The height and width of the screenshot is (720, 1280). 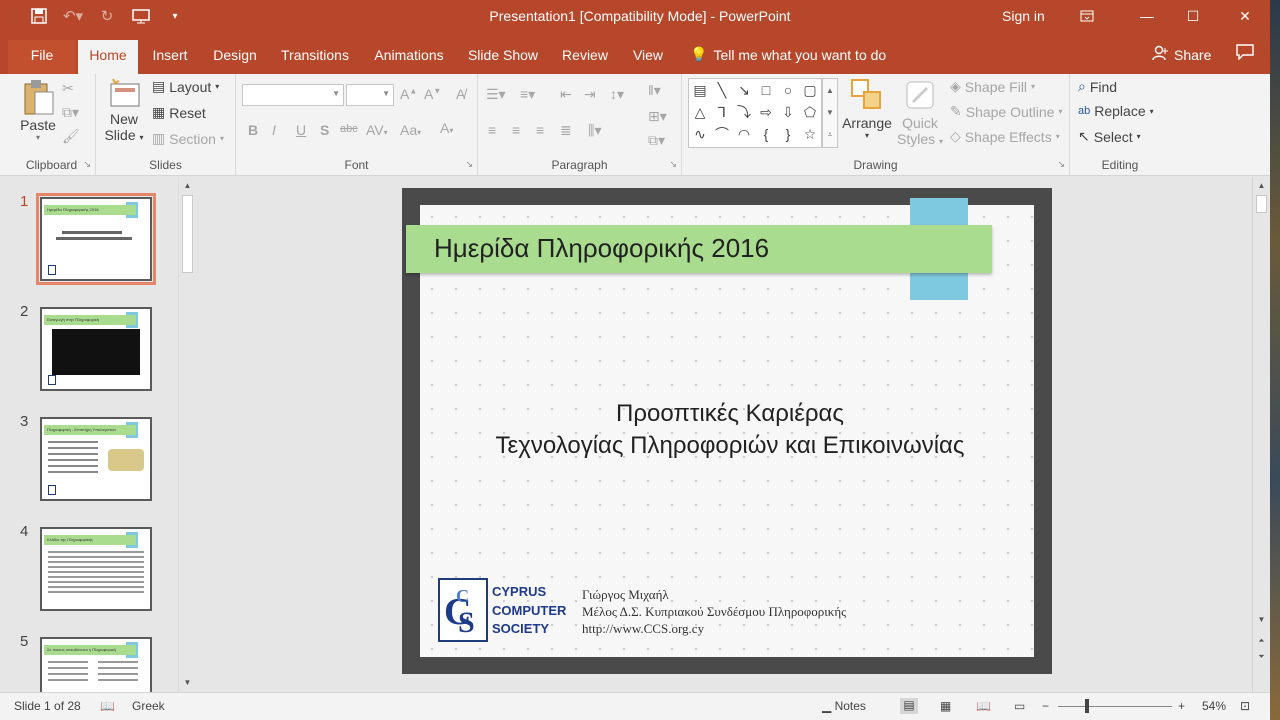 What do you see at coordinates (185, 86) in the screenshot?
I see `layout-button: ▤ Layout ▾` at bounding box center [185, 86].